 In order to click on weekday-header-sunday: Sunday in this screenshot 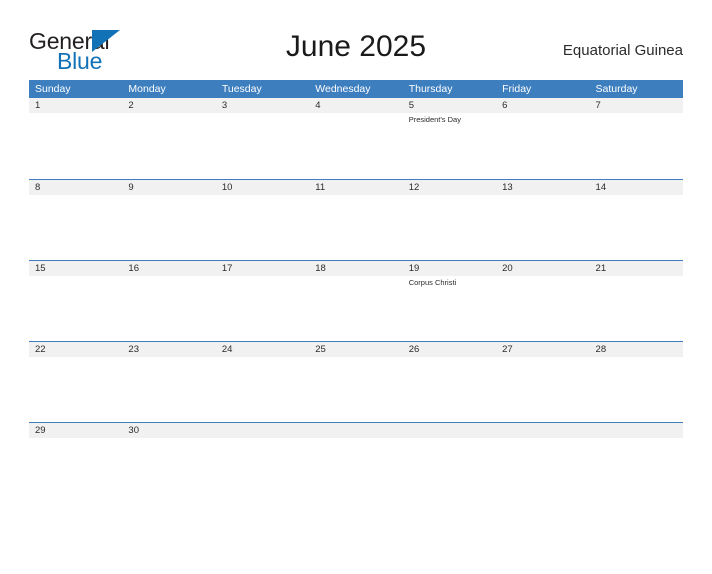, I will do `click(53, 89)`.